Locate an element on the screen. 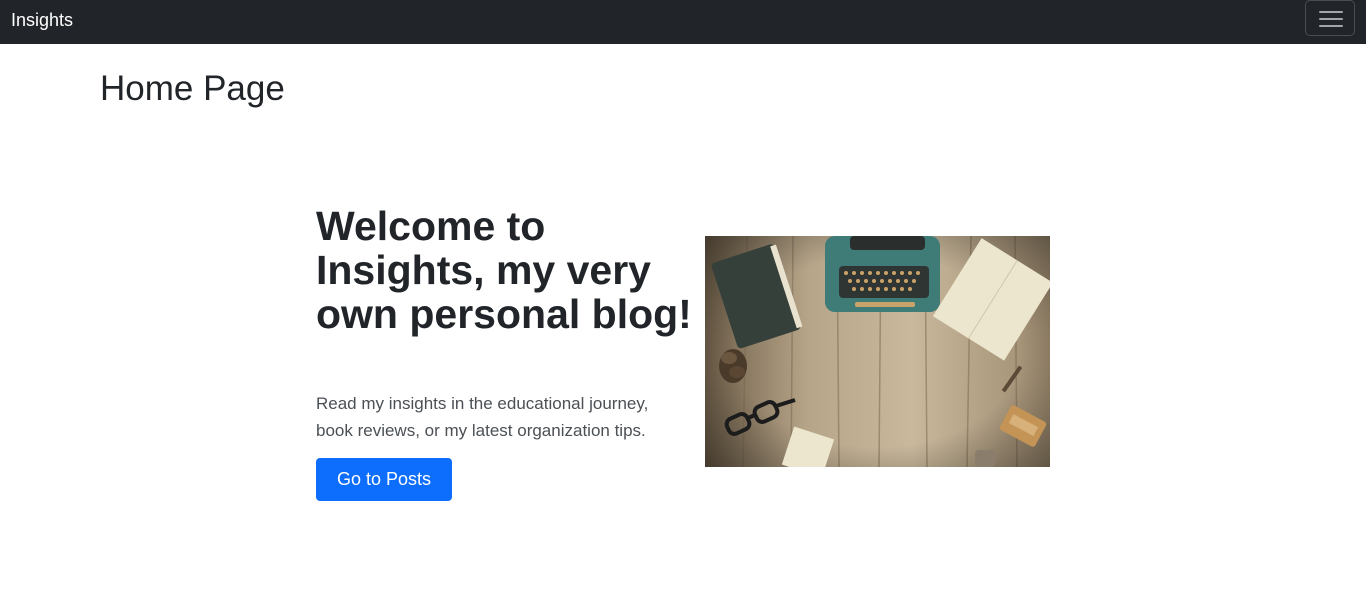 This screenshot has width=1366, height=597. navbar-brand: Insights is located at coordinates (42, 20).